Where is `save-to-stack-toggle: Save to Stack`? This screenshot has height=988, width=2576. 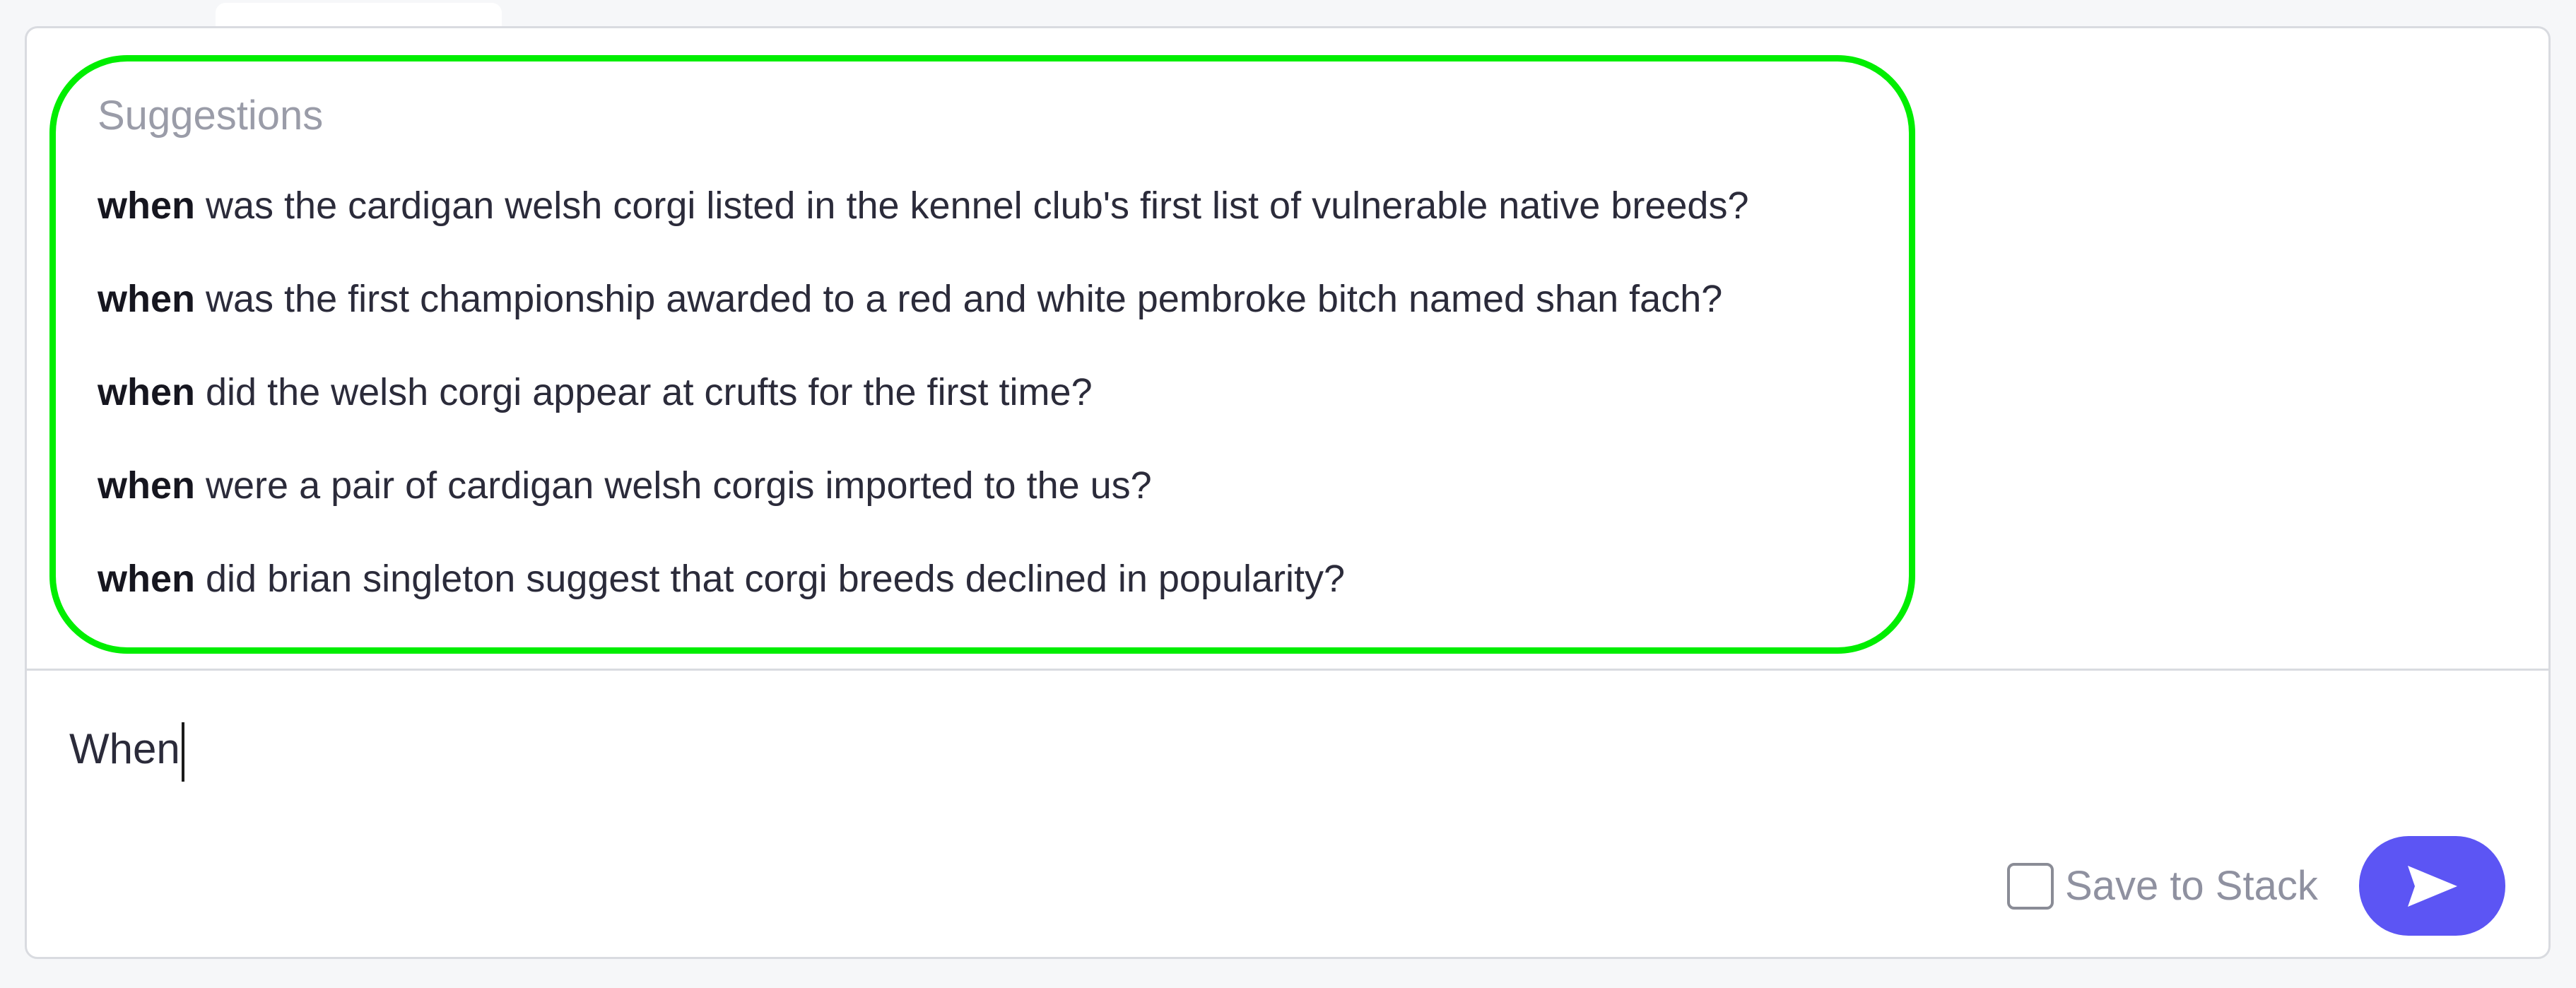
save-to-stack-toggle: Save to Stack is located at coordinates (2162, 886).